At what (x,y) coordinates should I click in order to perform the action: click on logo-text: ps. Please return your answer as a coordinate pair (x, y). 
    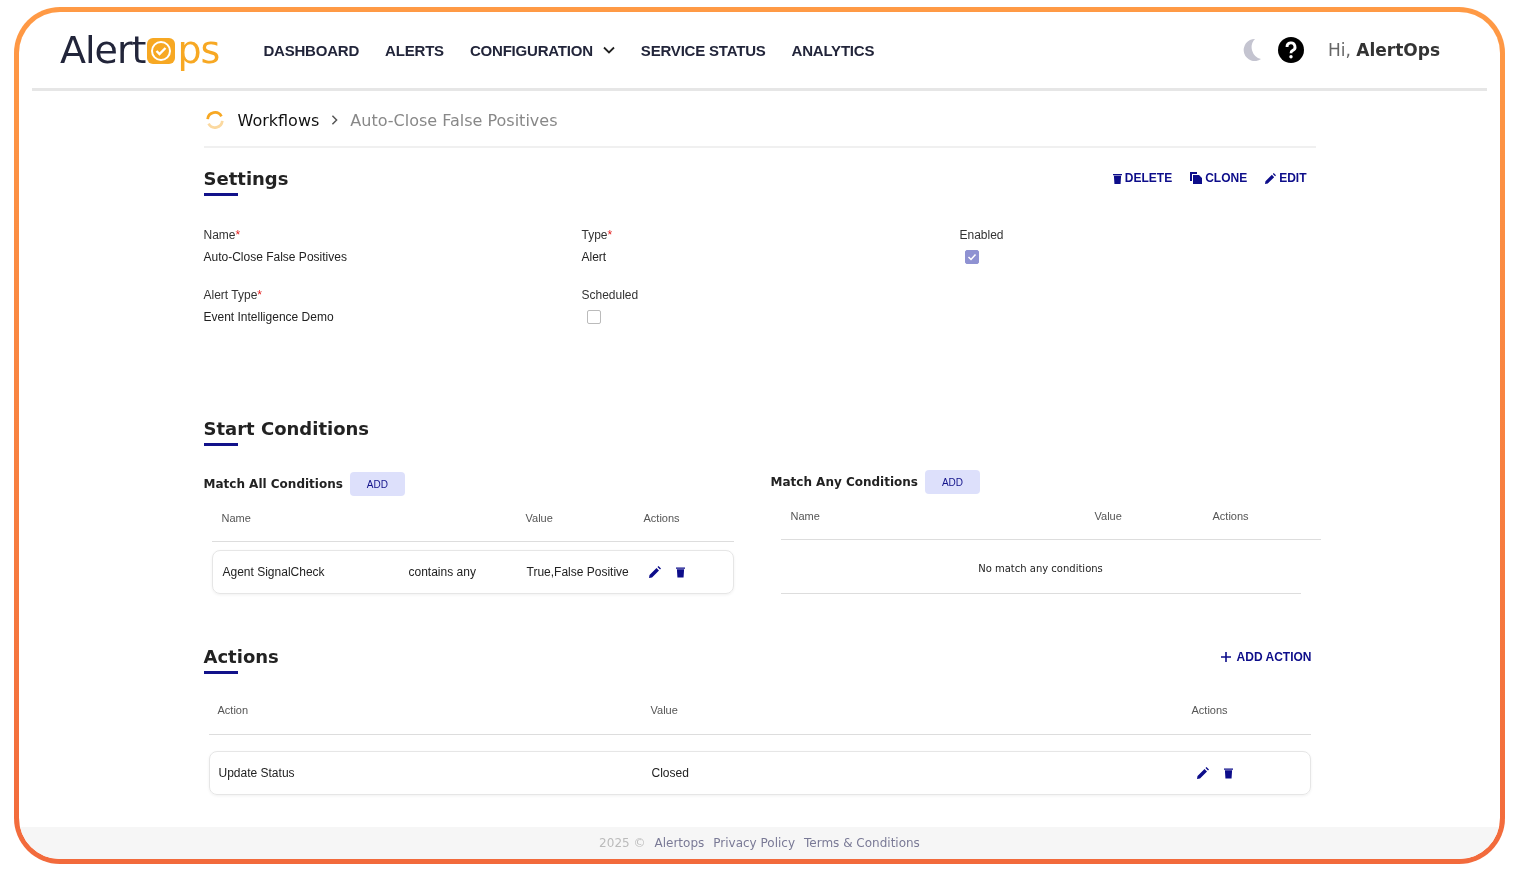
    Looking at the image, I should click on (198, 50).